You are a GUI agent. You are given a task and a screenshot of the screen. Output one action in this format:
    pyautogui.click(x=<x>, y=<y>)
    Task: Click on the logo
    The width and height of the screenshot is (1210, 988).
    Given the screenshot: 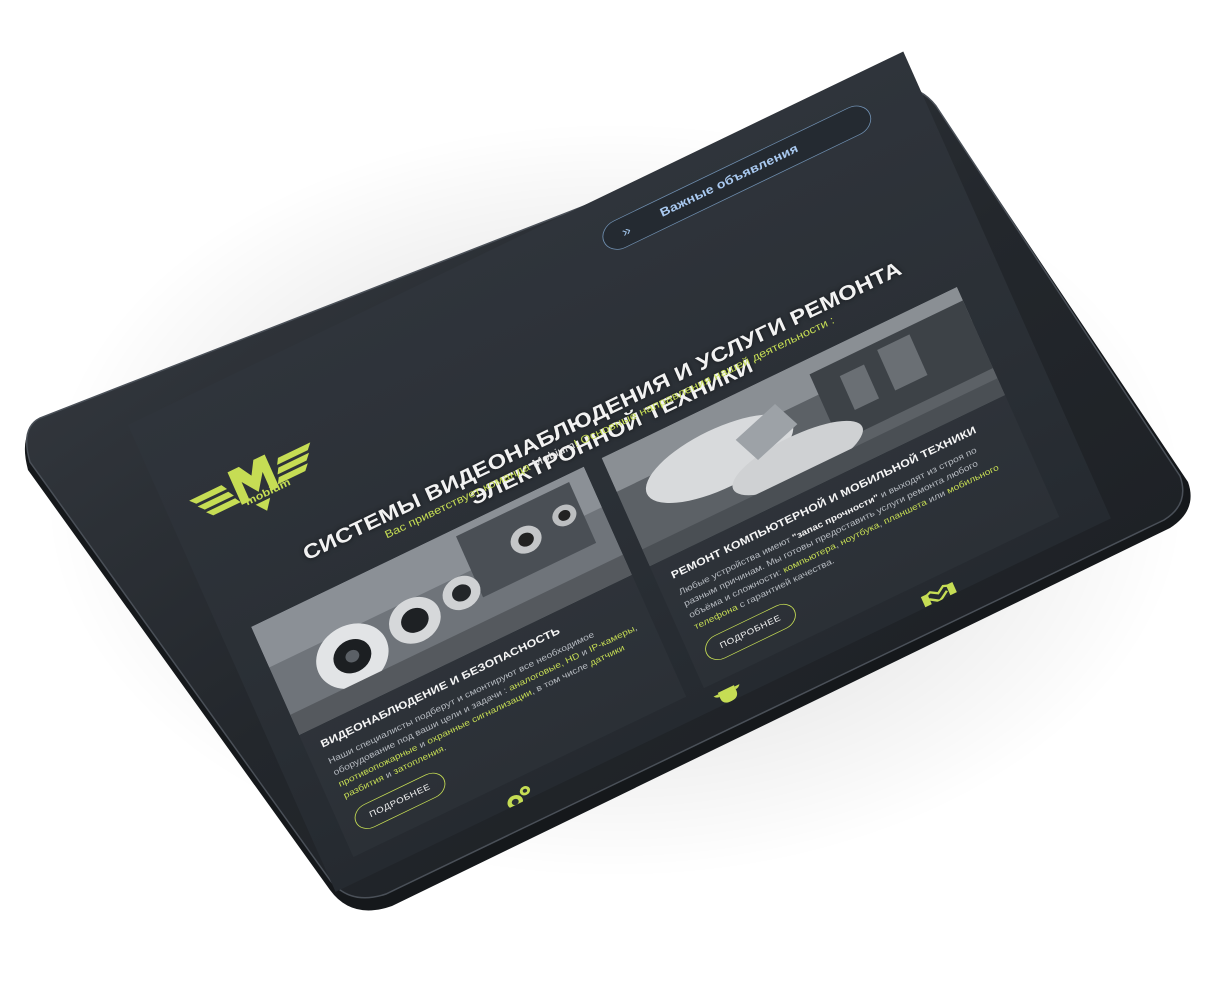 What is the action you would take?
    pyautogui.click(x=254, y=481)
    